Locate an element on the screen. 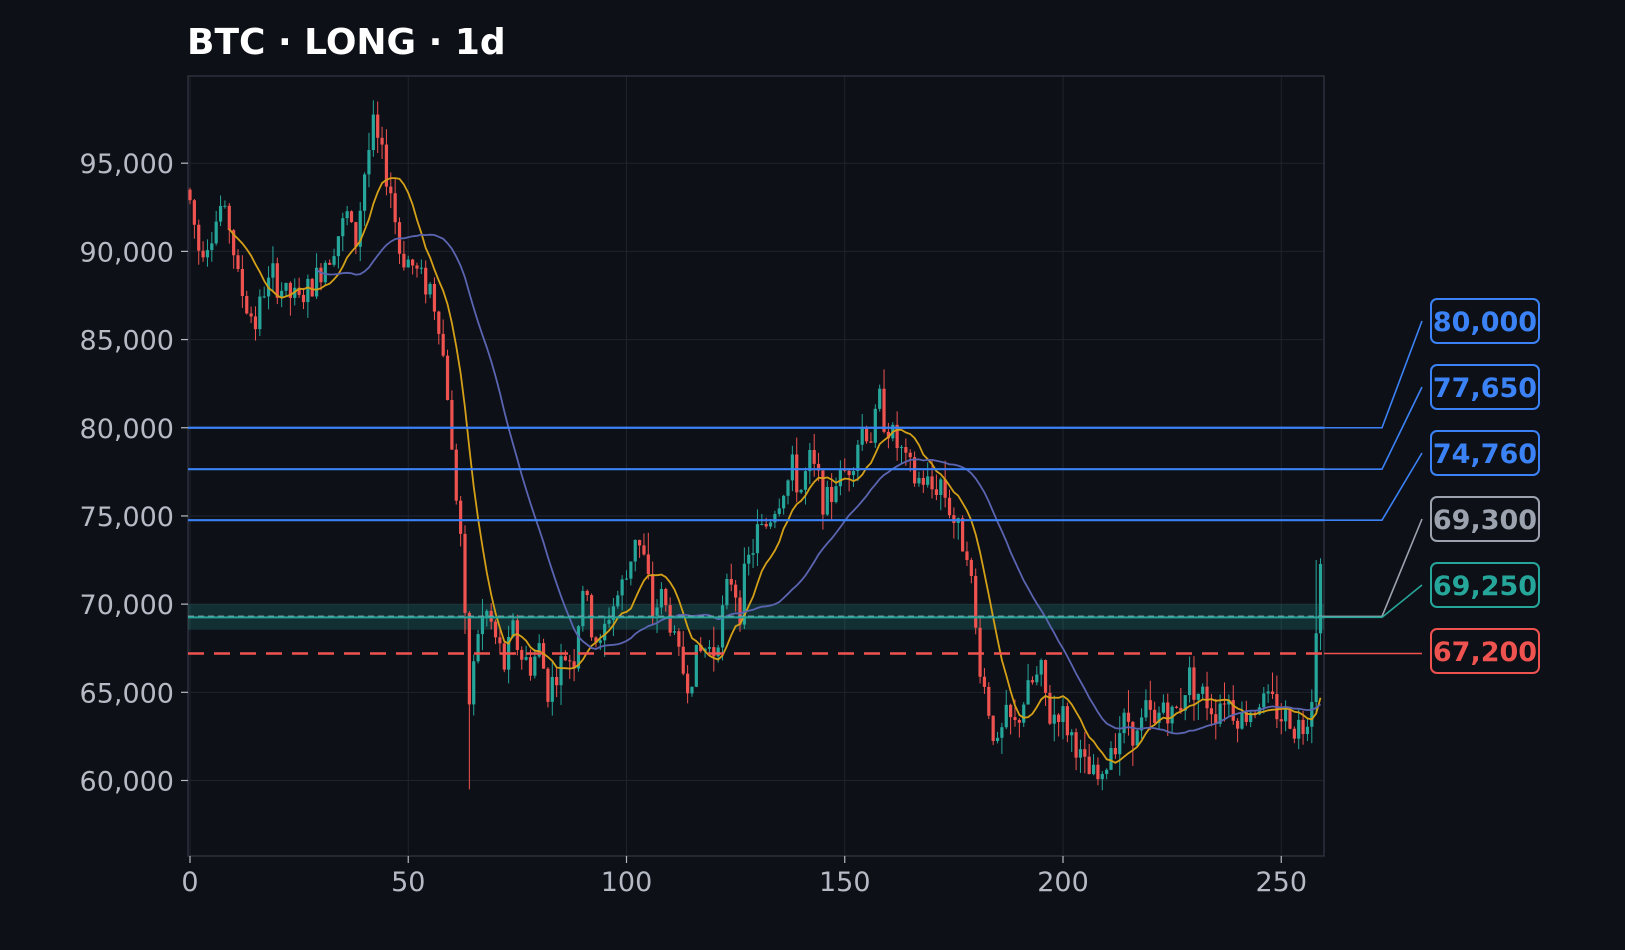  x-tick-label: 250 is located at coordinates (1281, 882).